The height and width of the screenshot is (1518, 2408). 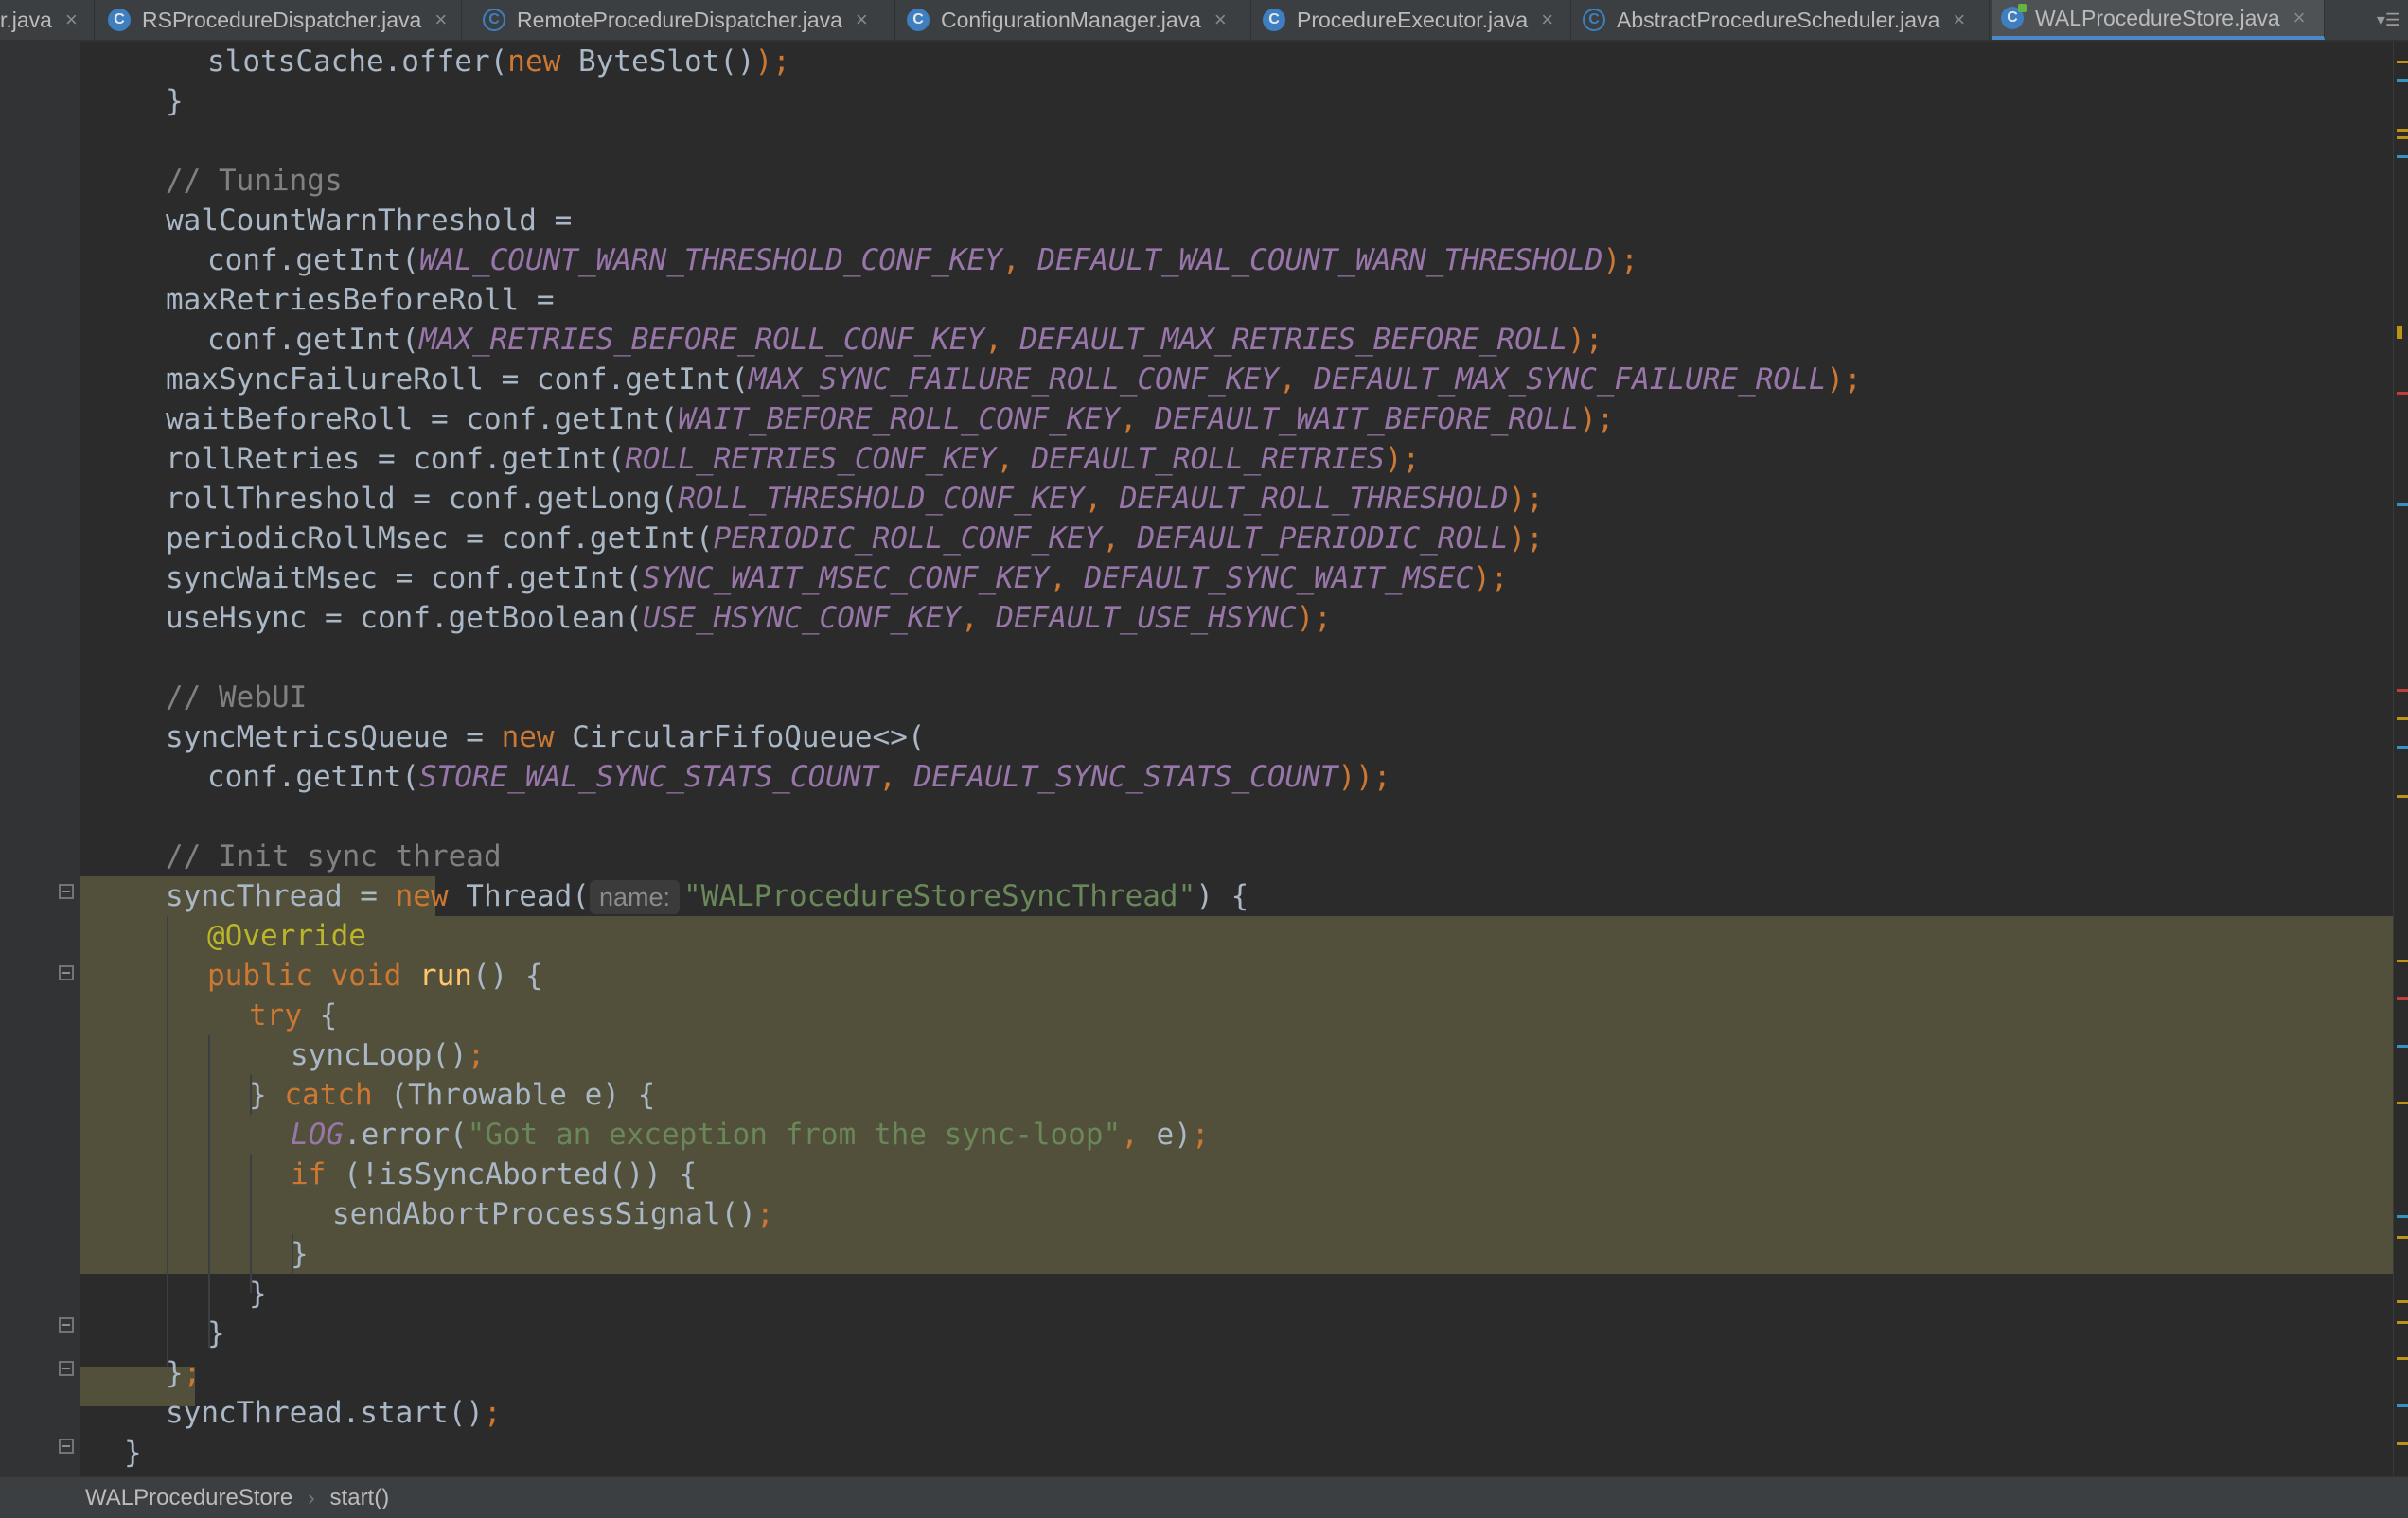 I want to click on tab-r-java: r.java ×, so click(x=47, y=20).